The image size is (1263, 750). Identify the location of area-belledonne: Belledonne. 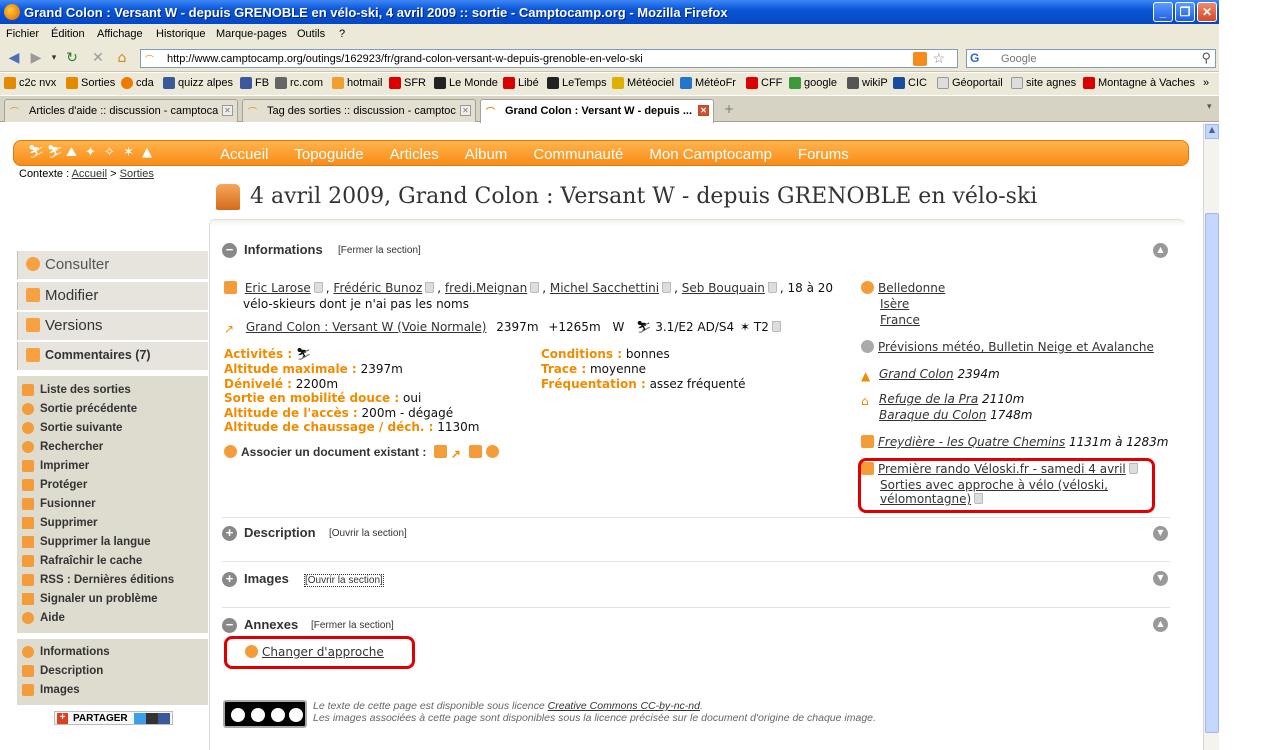
(911, 288).